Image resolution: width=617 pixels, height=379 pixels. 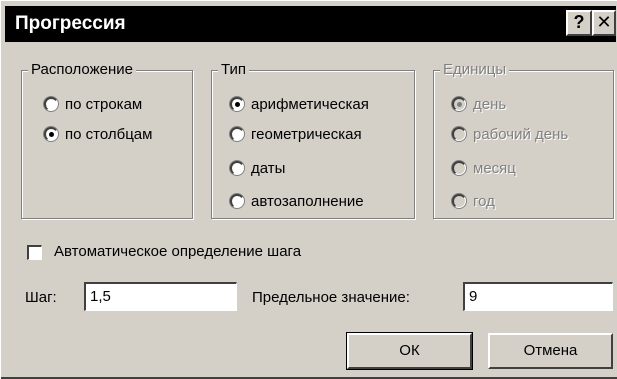 I want to click on title-bar: Прогрессия ? ✕, so click(x=310, y=24).